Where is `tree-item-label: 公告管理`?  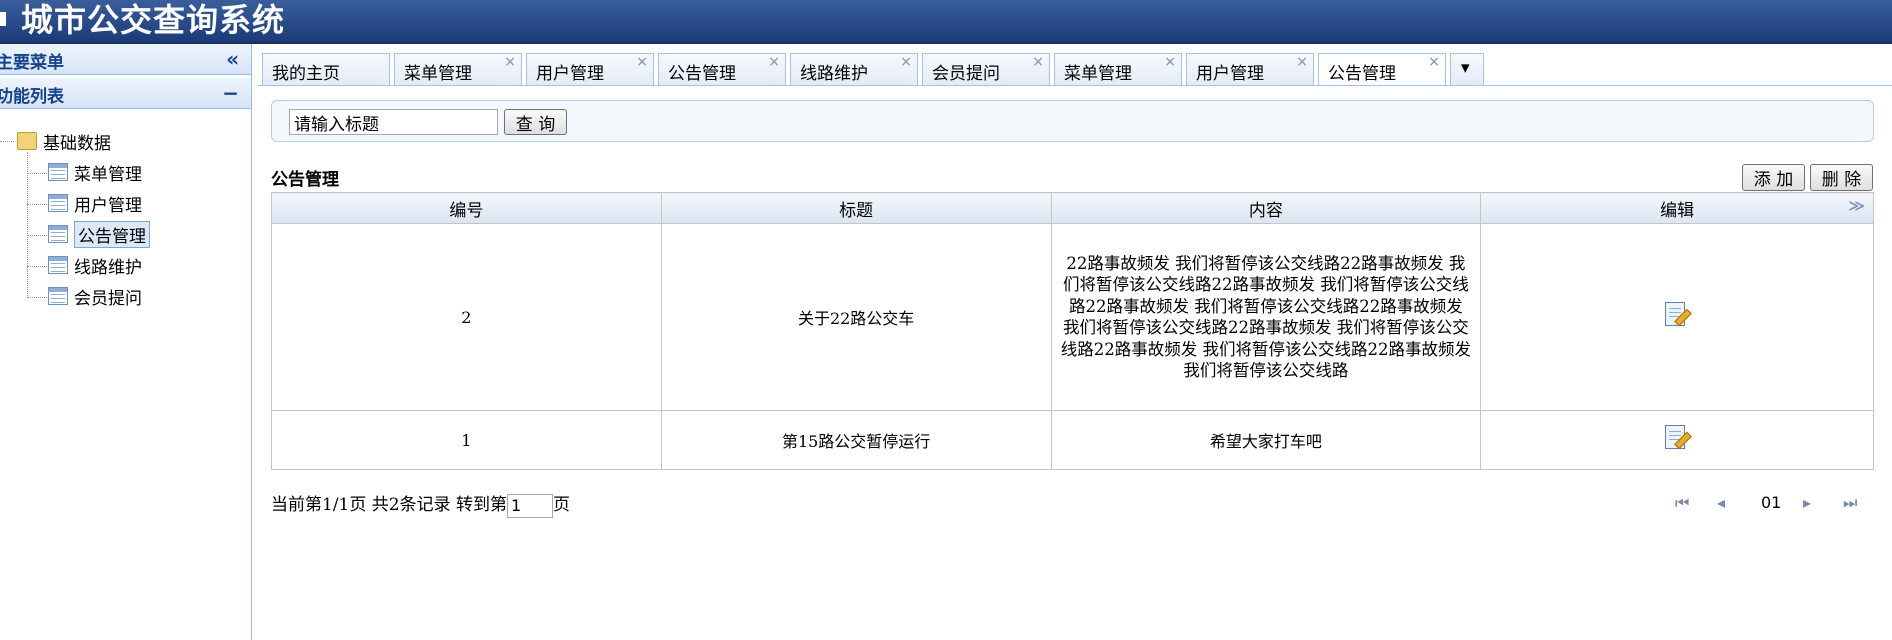
tree-item-label: 公告管理 is located at coordinates (112, 234).